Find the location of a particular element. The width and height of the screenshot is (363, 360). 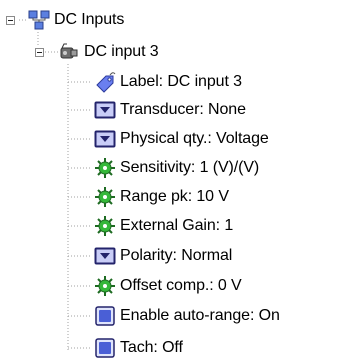

property-text: Tach: Off is located at coordinates (151, 347).